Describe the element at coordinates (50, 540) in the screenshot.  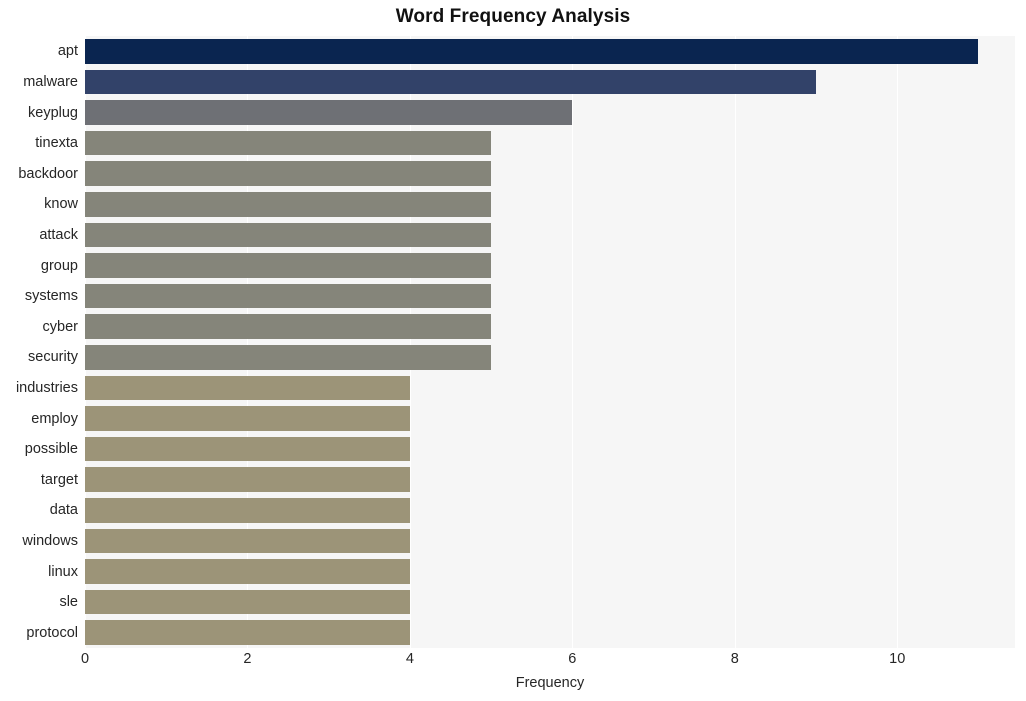
I see `y-tick-label: windows` at that location.